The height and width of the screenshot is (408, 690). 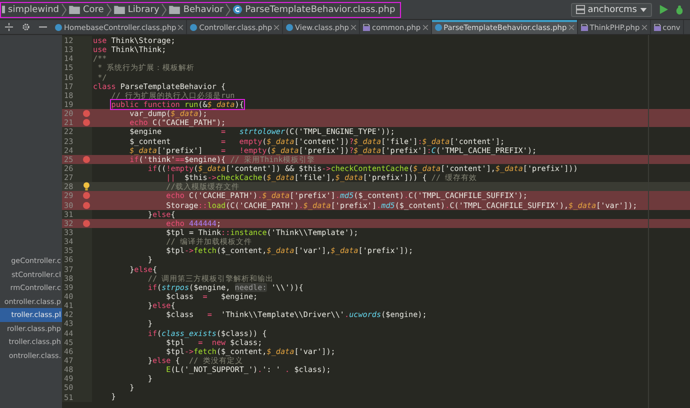 I want to click on bug-icon, so click(x=679, y=9).